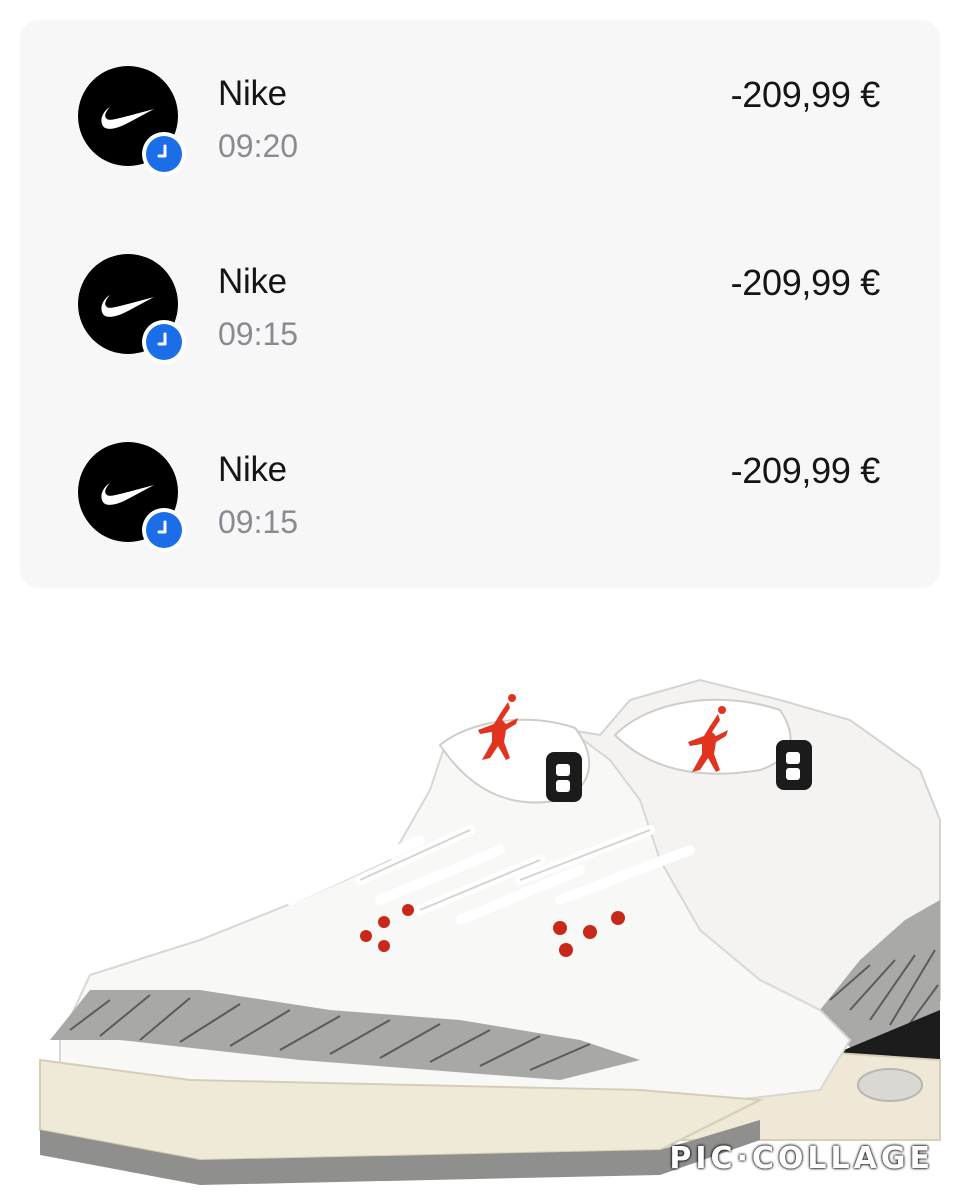  What do you see at coordinates (890, 1085) in the screenshot?
I see `air-window` at bounding box center [890, 1085].